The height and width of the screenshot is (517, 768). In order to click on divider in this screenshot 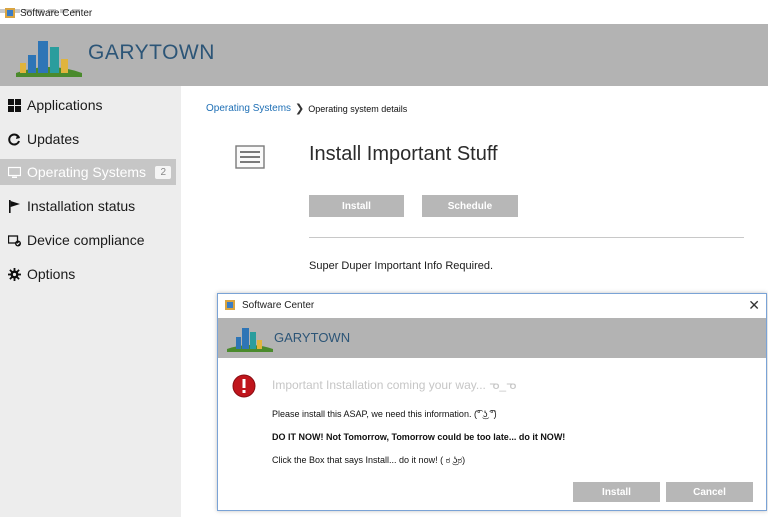, I will do `click(526, 237)`.